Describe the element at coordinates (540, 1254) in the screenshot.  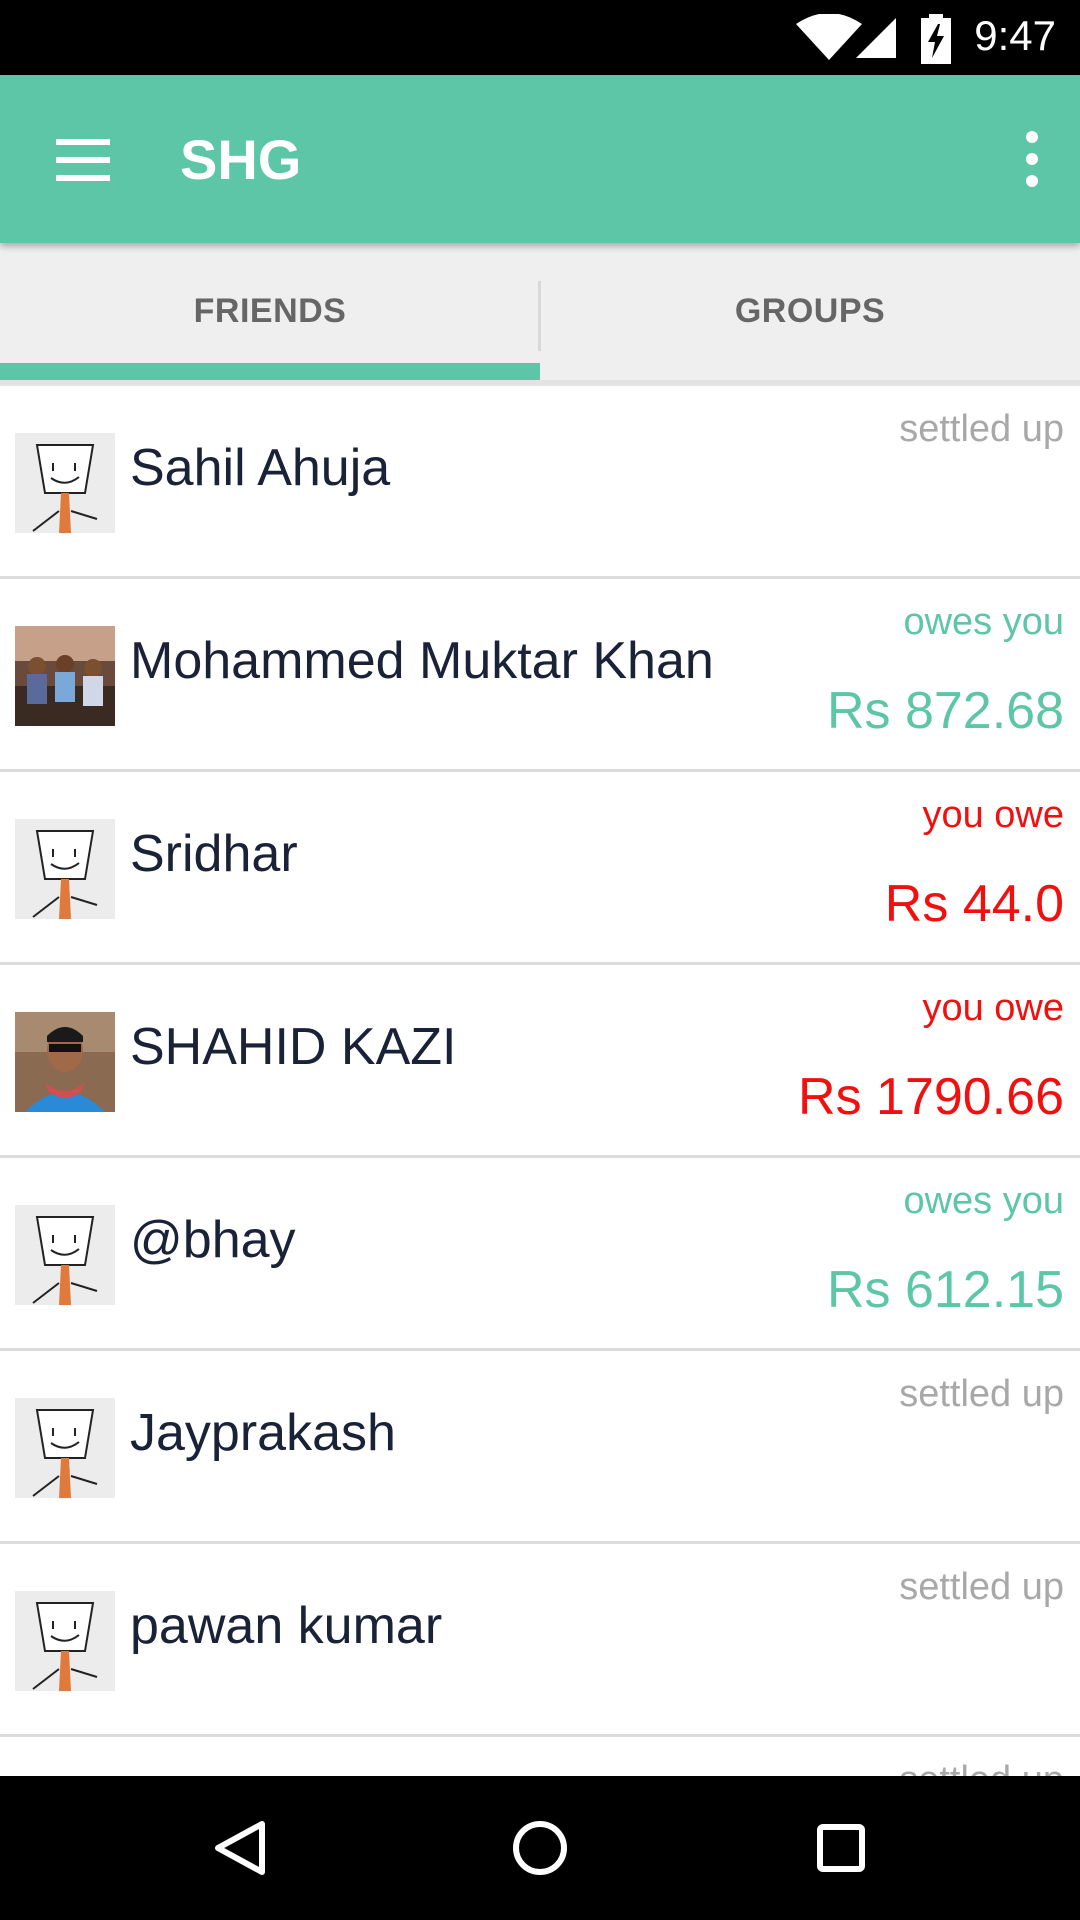
I see `friend-row: @bhay owes you Rs 612.15` at that location.